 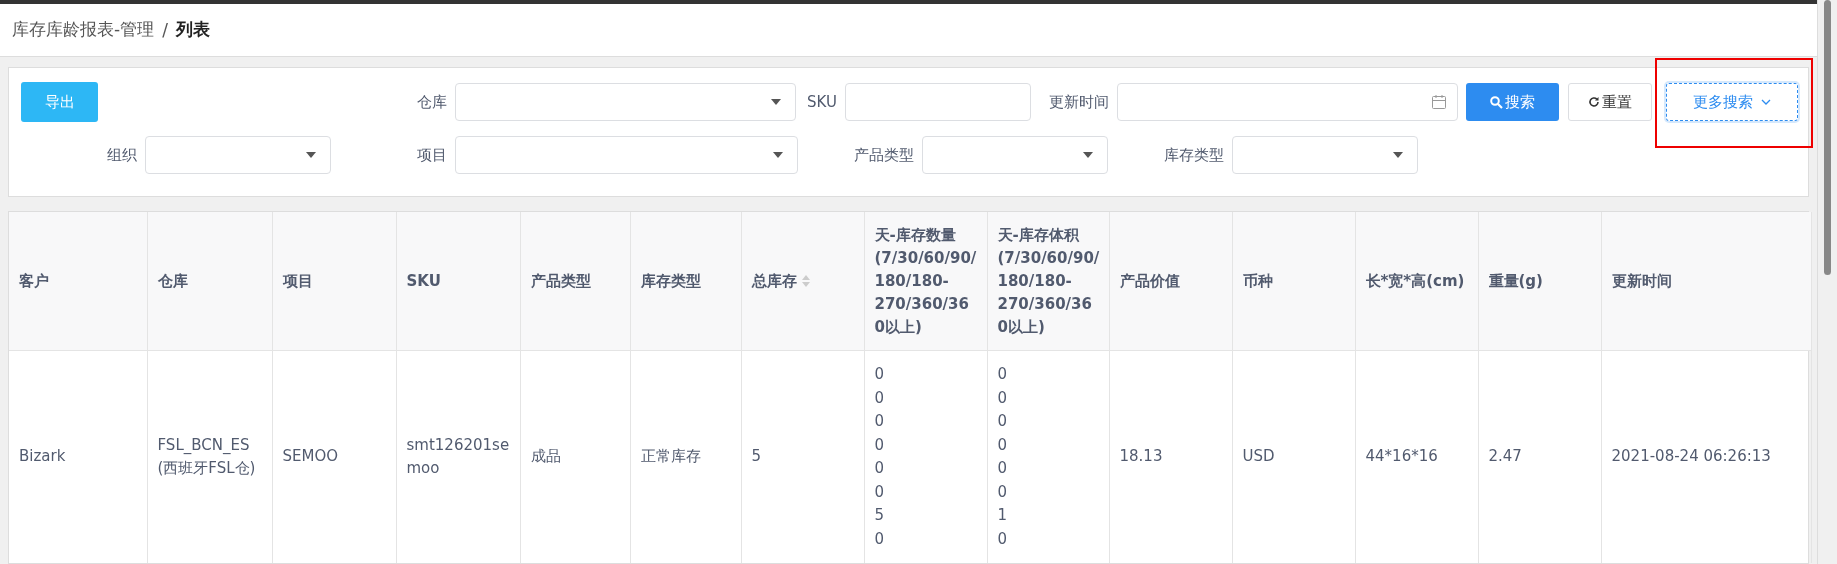 I want to click on column-header: 产品类型, so click(x=575, y=281).